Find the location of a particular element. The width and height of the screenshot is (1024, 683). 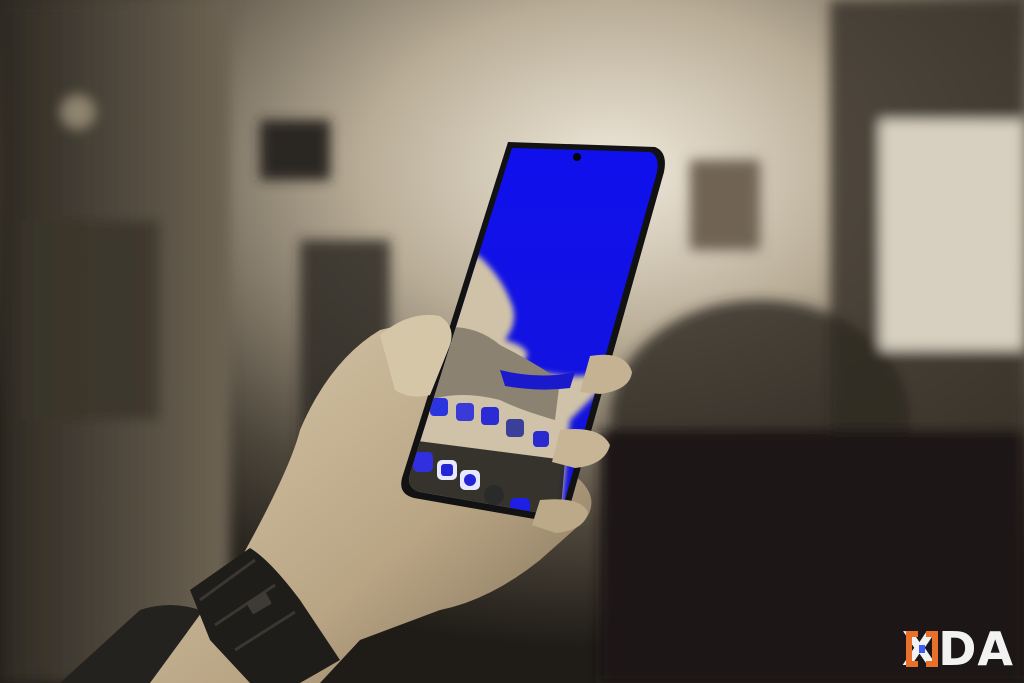

xda-bracket-icon is located at coordinates (921, 649).